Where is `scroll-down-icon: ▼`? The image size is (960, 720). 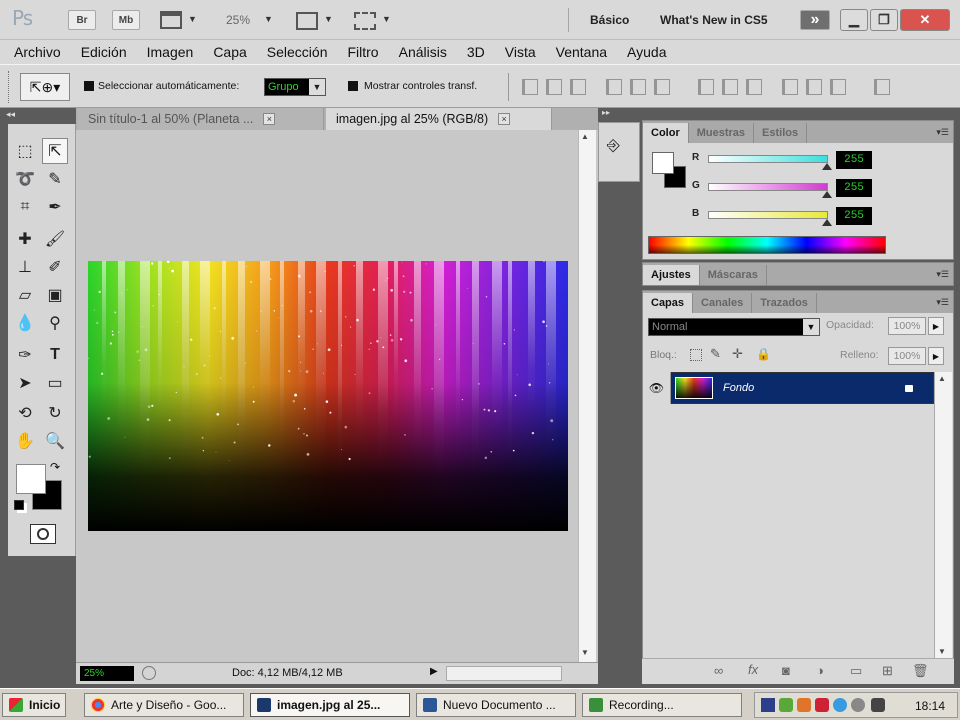
scroll-down-icon: ▼ is located at coordinates (942, 651).